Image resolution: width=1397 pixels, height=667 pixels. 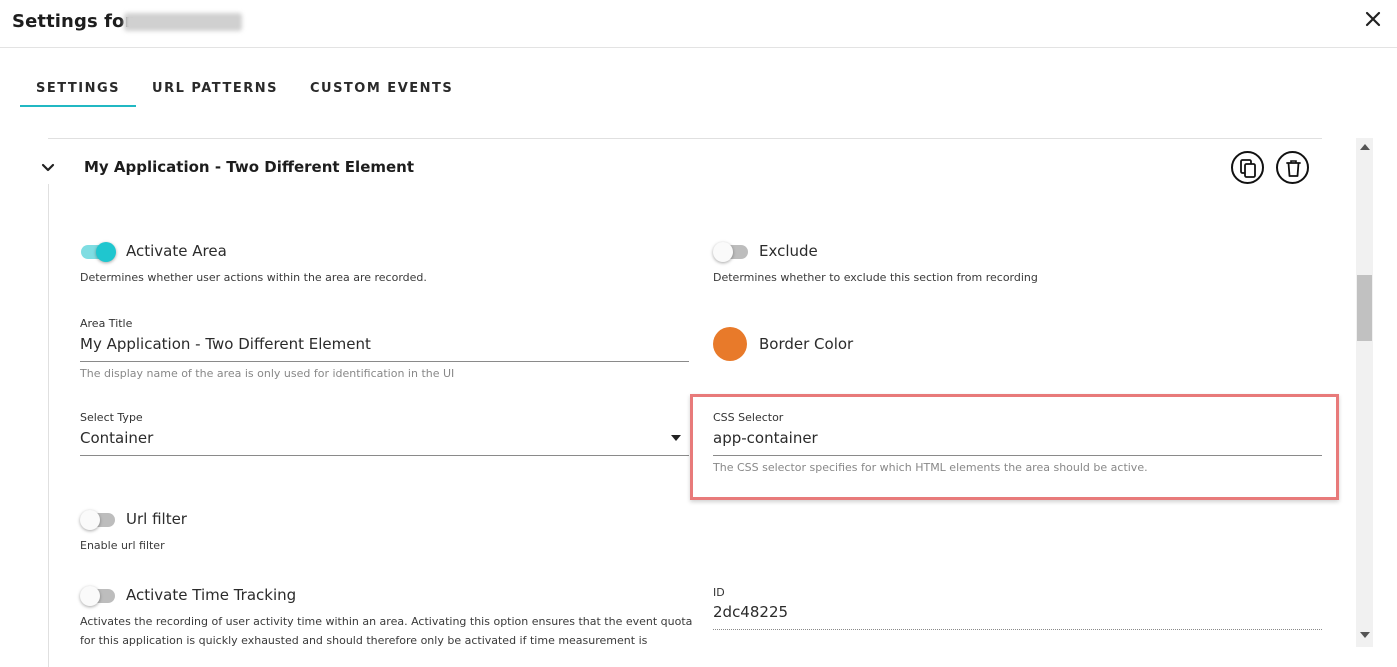 I want to click on redacted-app-name, so click(x=183, y=22).